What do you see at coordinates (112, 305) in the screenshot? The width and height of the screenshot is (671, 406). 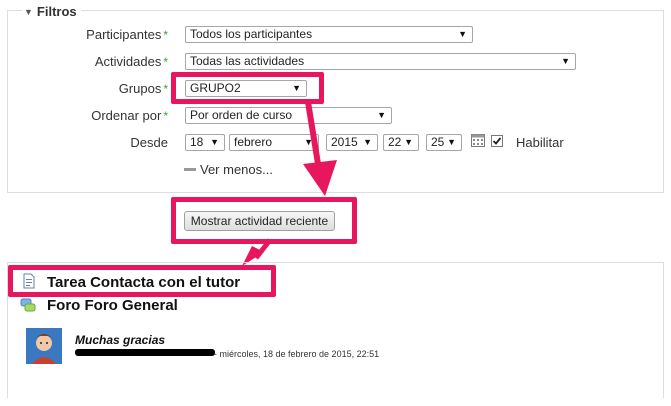 I see `forum-title: Foro Foro General` at bounding box center [112, 305].